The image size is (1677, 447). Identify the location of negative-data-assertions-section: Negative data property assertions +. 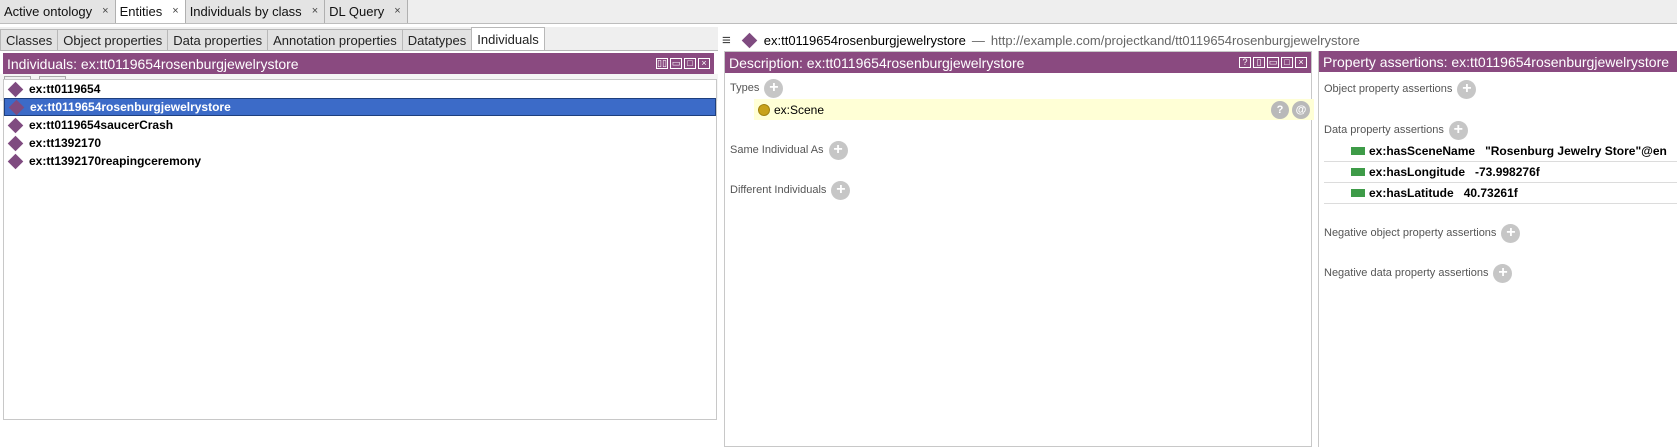
(1500, 273).